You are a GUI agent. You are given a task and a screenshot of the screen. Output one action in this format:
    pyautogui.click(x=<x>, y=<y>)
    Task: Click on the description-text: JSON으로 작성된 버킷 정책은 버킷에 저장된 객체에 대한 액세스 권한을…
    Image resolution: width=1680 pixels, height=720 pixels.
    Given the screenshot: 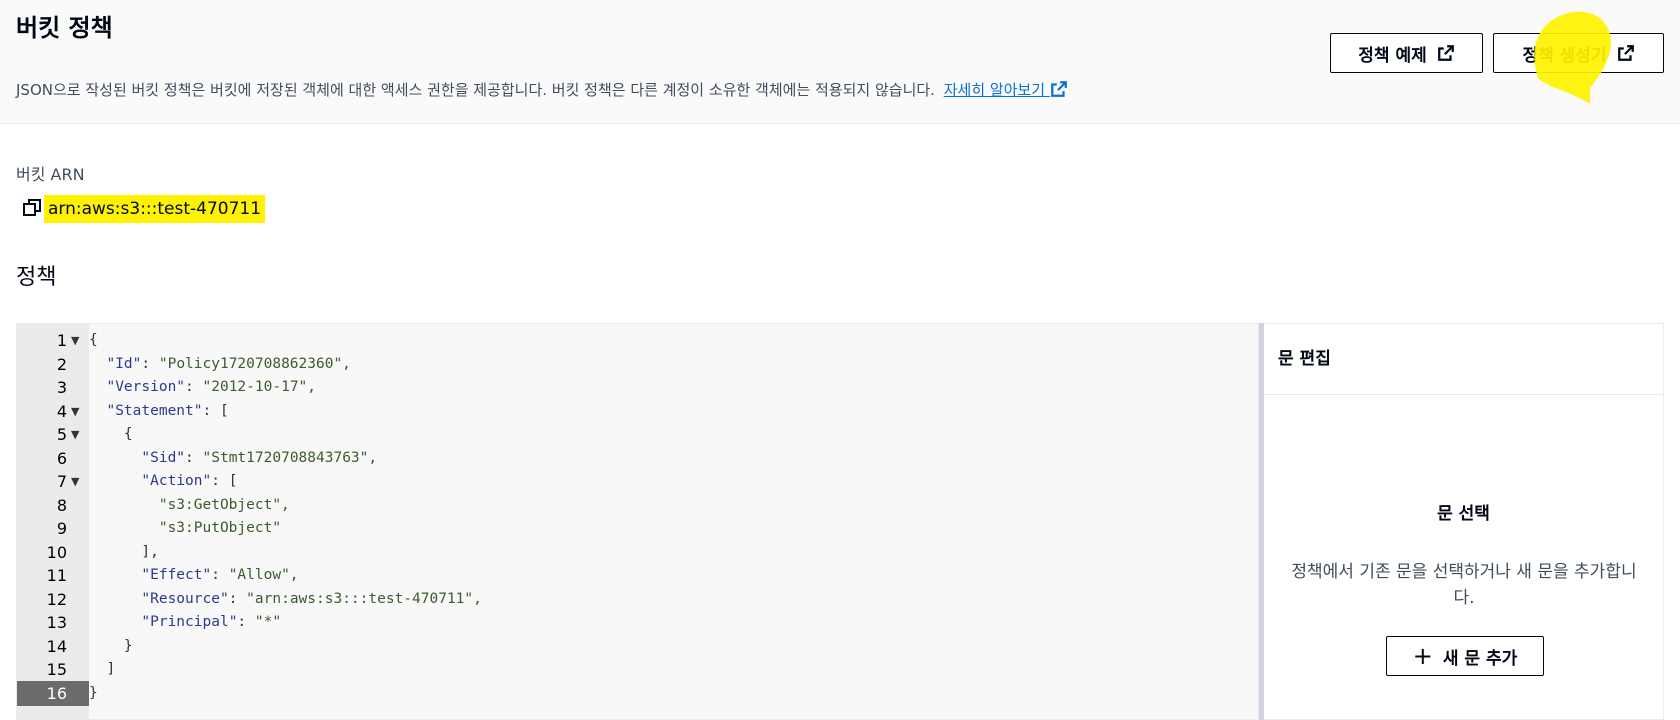 What is the action you would take?
    pyautogui.click(x=475, y=90)
    